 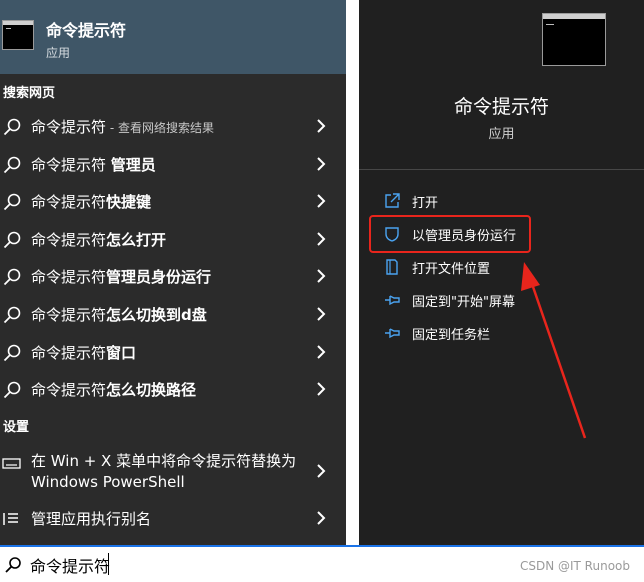 What do you see at coordinates (501, 267) in the screenshot?
I see `action-open-file-location: 打开文件位置` at bounding box center [501, 267].